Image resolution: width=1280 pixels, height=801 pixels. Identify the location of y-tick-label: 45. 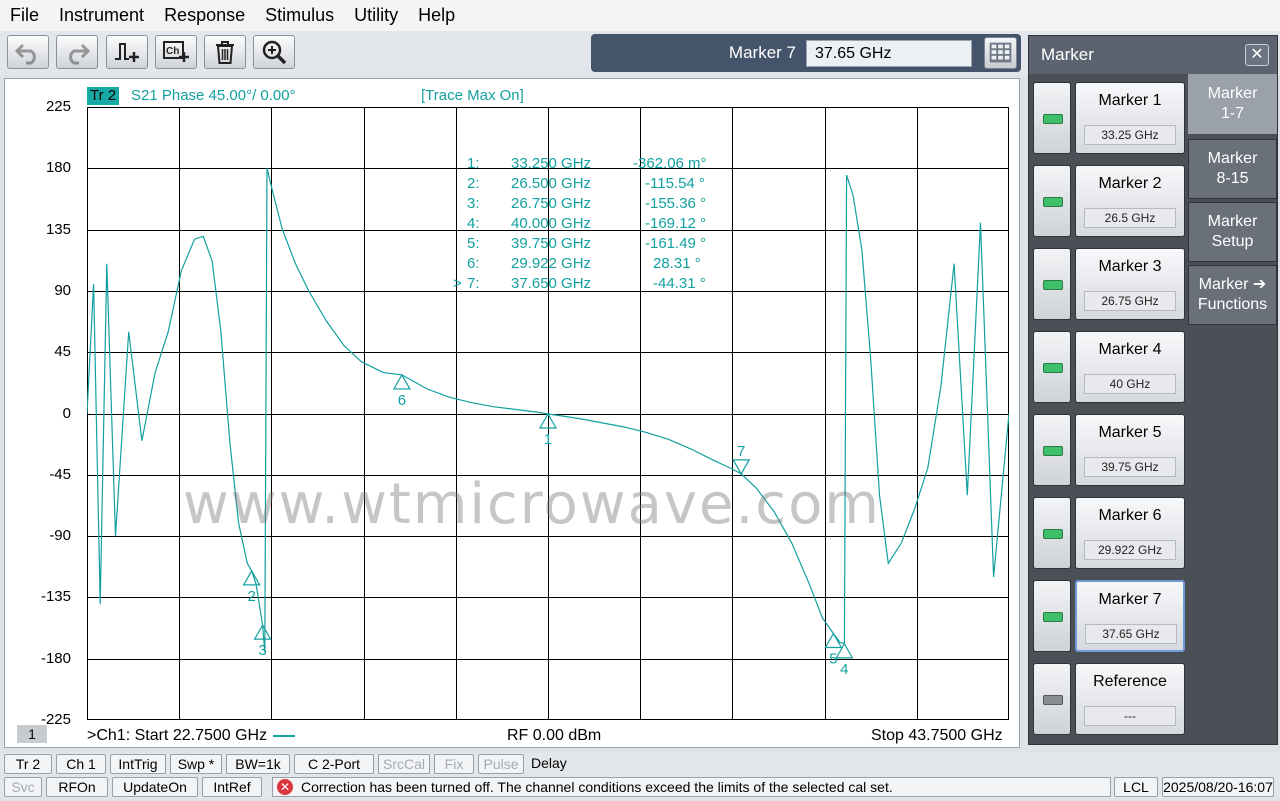
(62, 352).